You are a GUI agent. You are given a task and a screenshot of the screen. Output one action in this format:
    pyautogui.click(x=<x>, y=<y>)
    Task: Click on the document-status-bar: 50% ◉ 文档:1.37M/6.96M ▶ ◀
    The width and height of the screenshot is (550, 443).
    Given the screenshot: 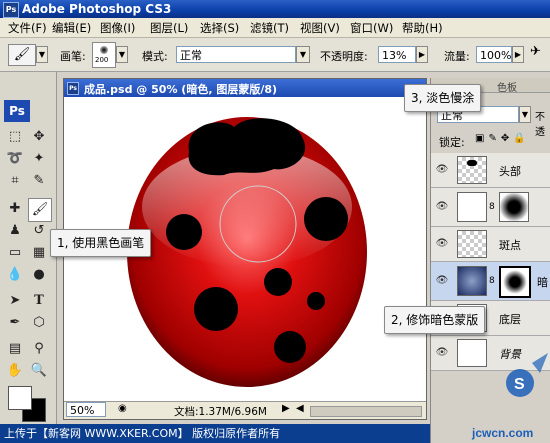 What is the action you would take?
    pyautogui.click(x=245, y=410)
    